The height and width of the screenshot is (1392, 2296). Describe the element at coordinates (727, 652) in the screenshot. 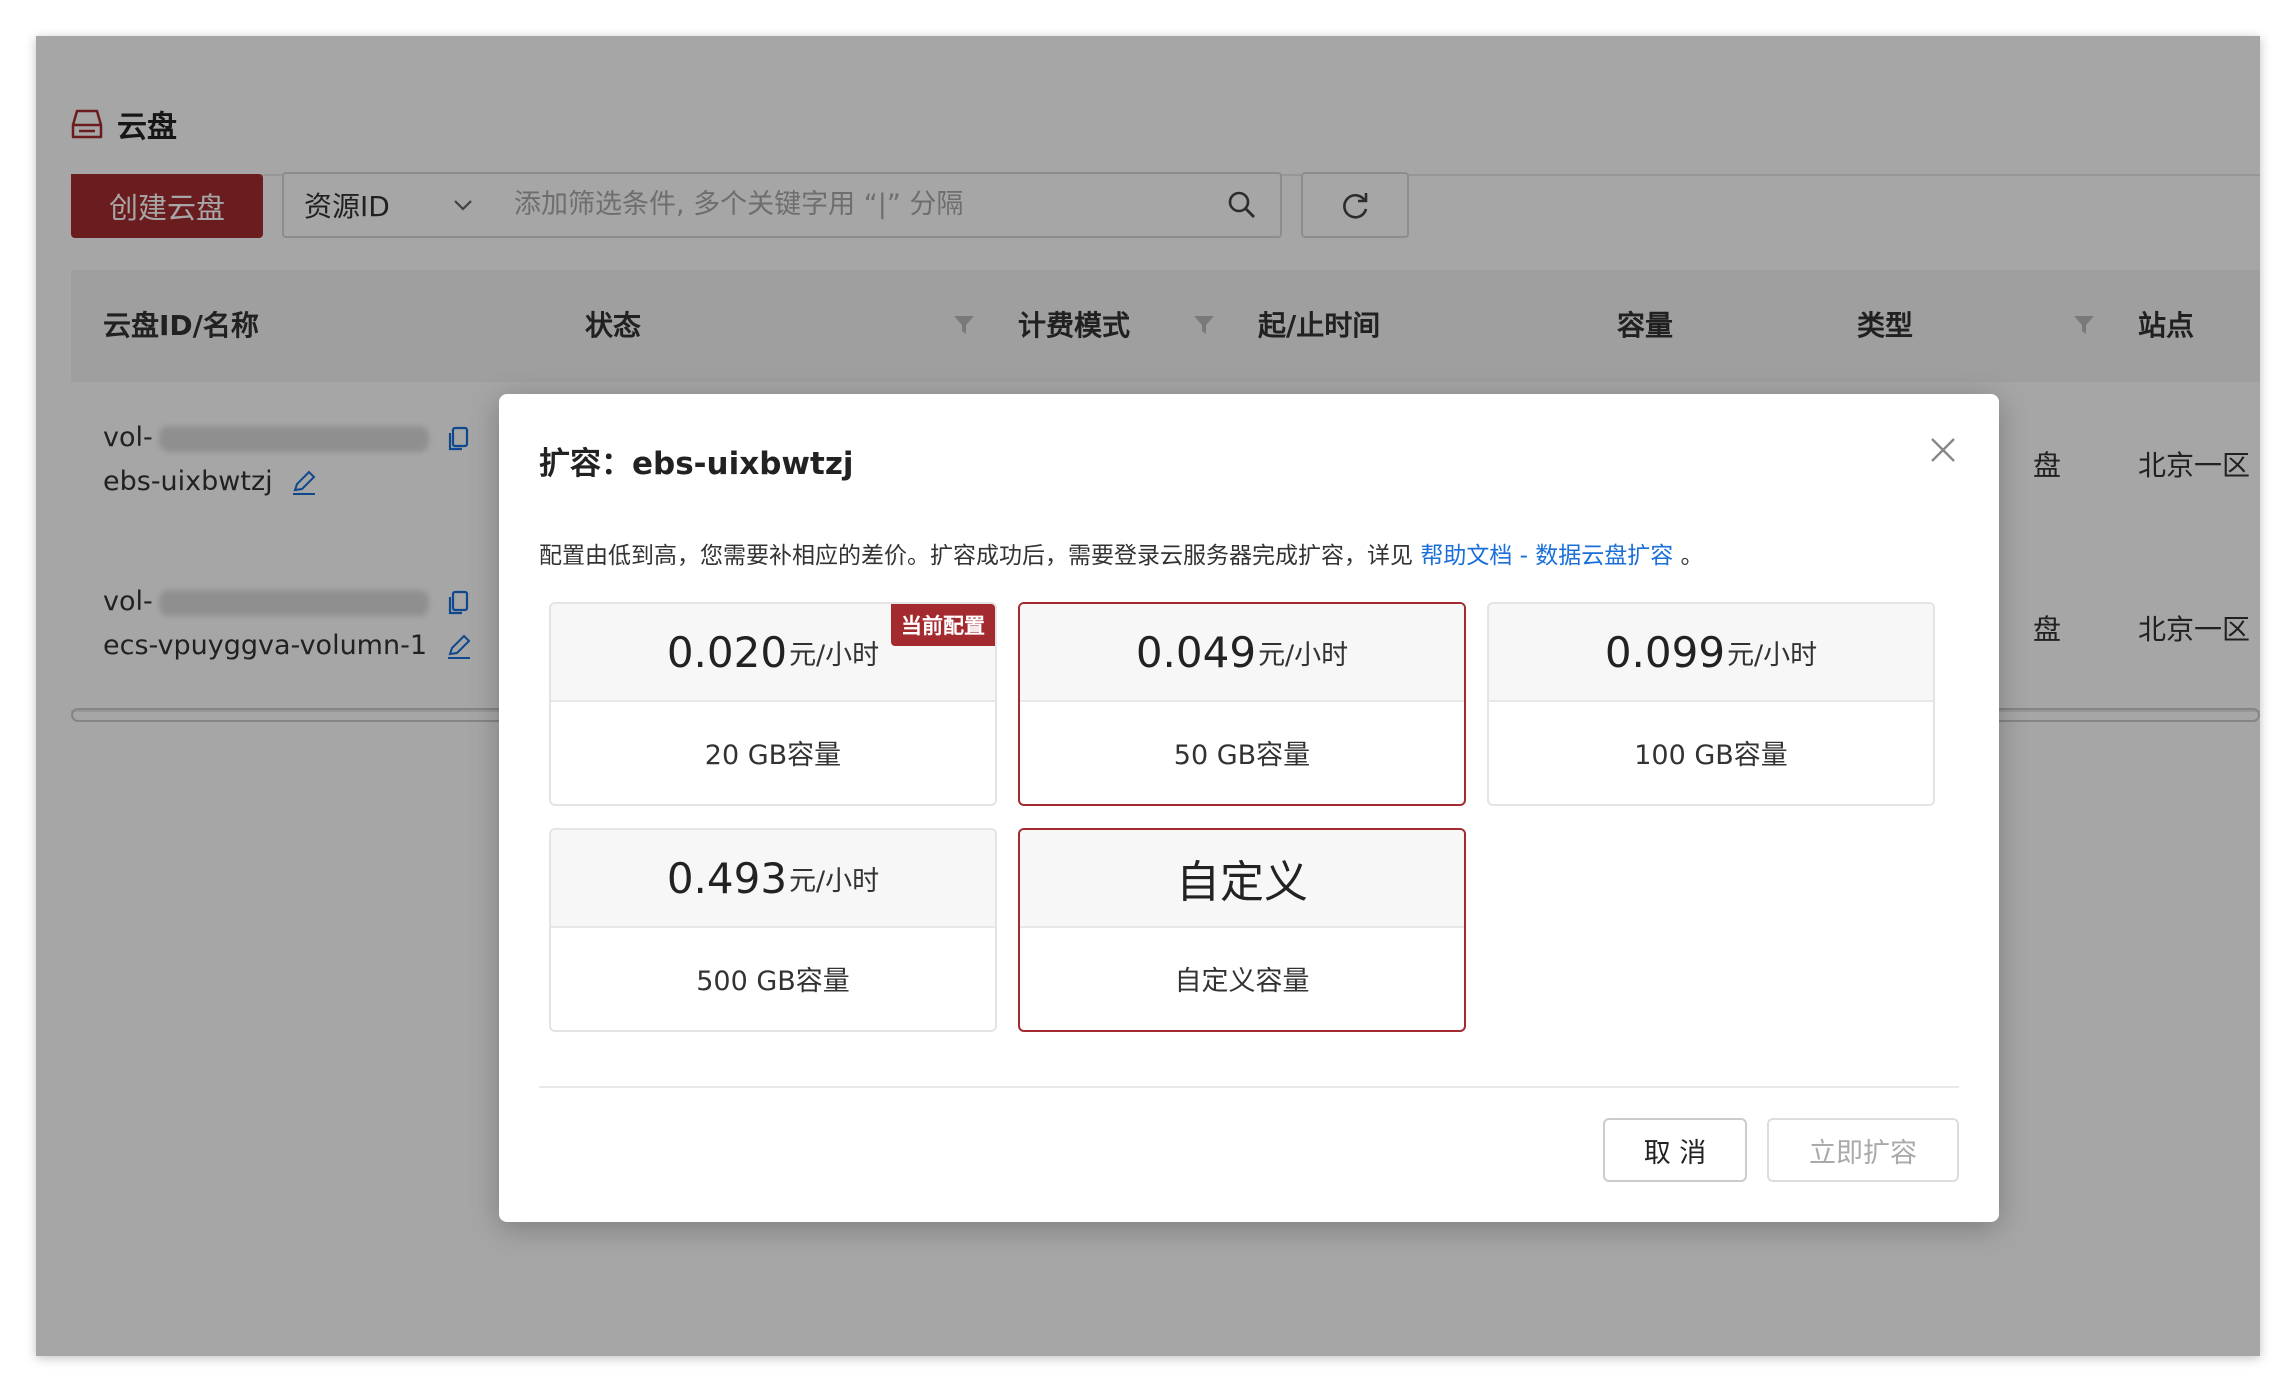

I see `price-value: 0.020` at that location.